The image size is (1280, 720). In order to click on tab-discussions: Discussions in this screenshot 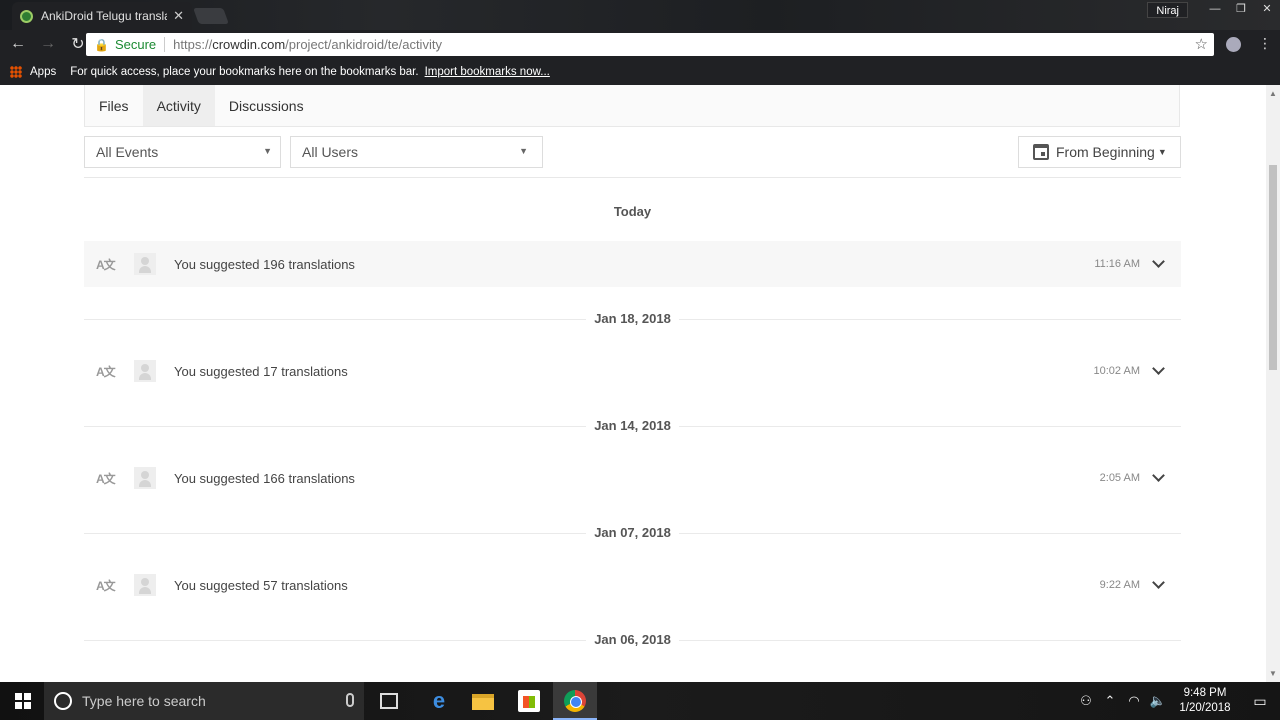, I will do `click(266, 105)`.